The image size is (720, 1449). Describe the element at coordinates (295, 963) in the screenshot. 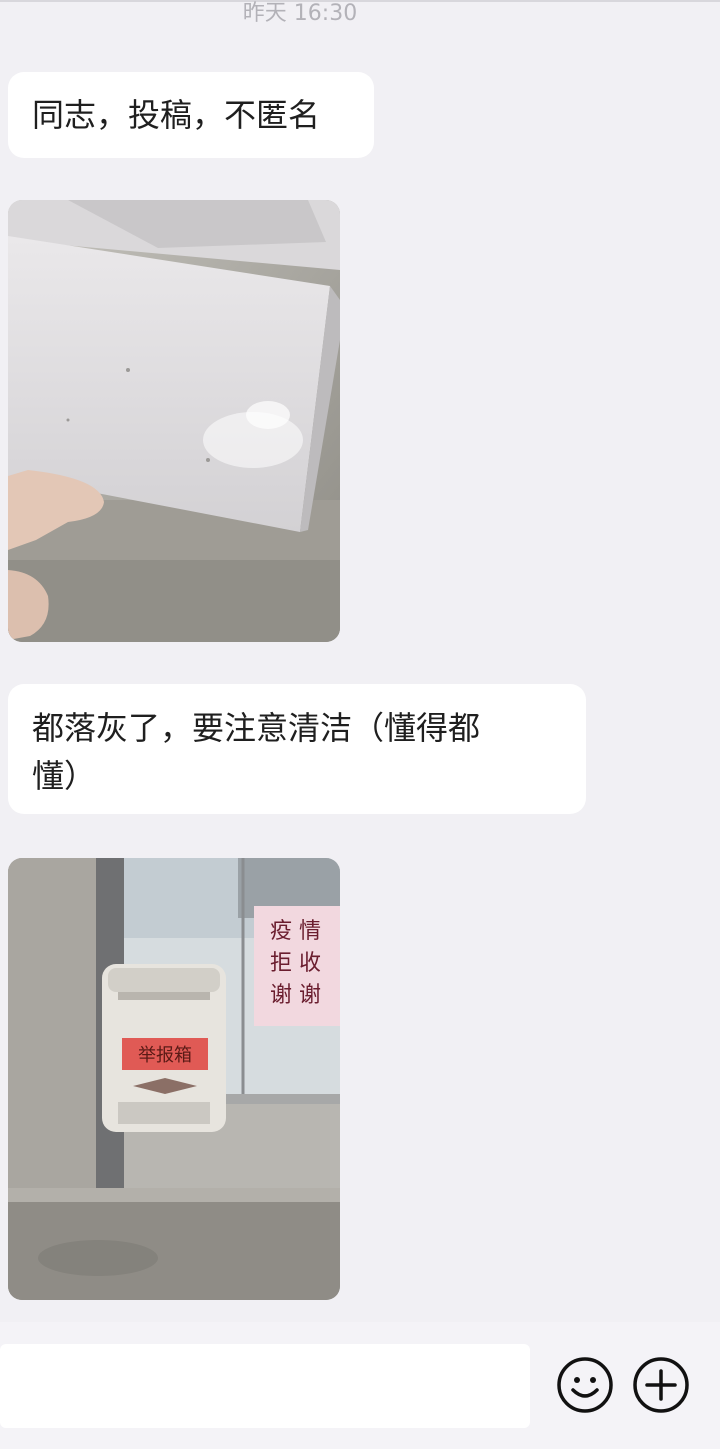

I see `sign-line-2: 拒 收` at that location.